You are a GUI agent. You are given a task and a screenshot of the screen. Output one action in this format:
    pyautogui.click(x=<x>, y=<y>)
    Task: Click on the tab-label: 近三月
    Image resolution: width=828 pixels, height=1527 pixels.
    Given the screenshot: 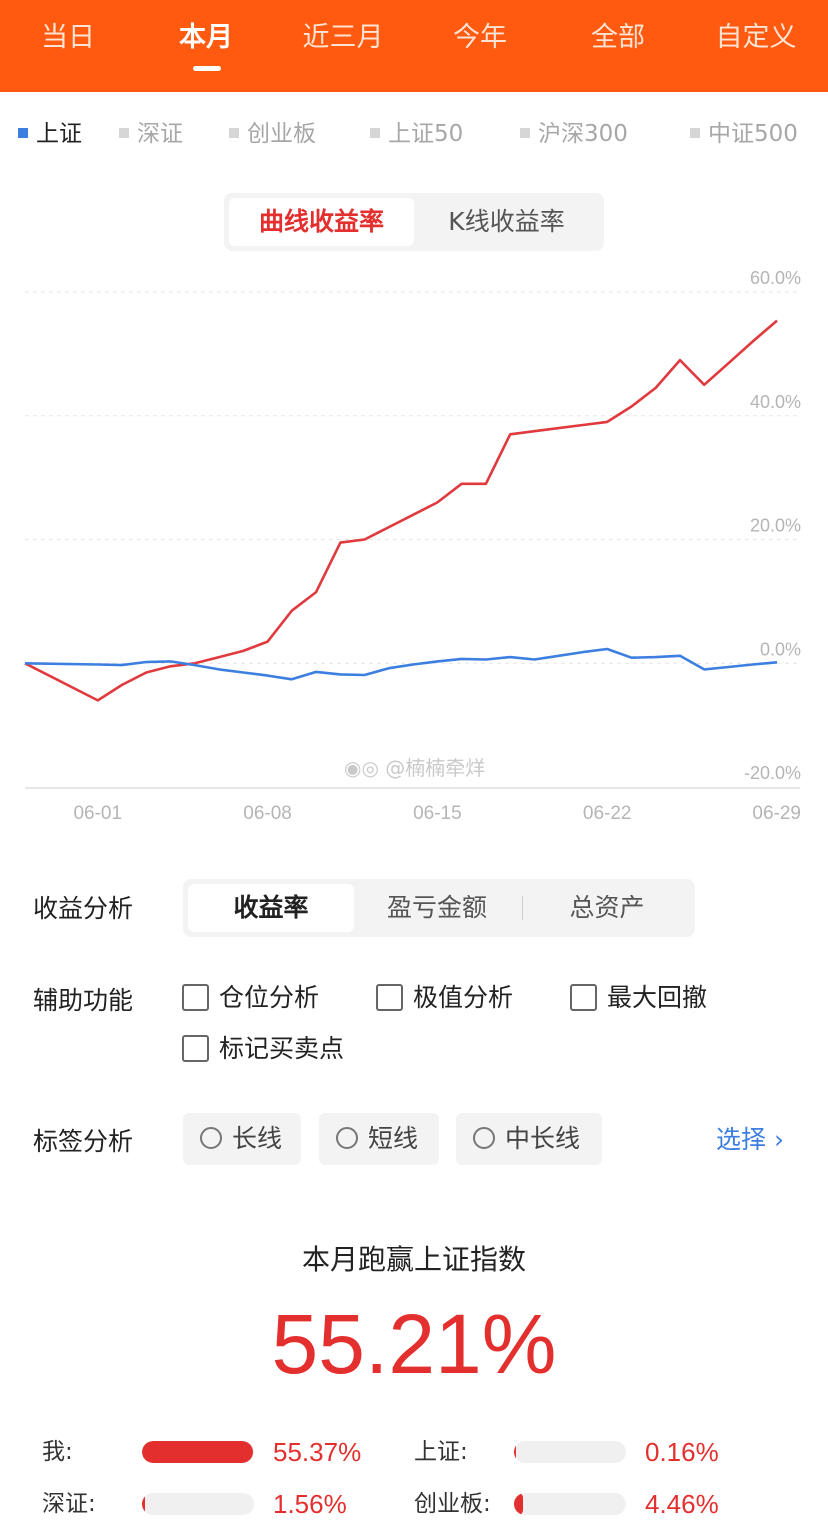 What is the action you would take?
    pyautogui.click(x=343, y=37)
    